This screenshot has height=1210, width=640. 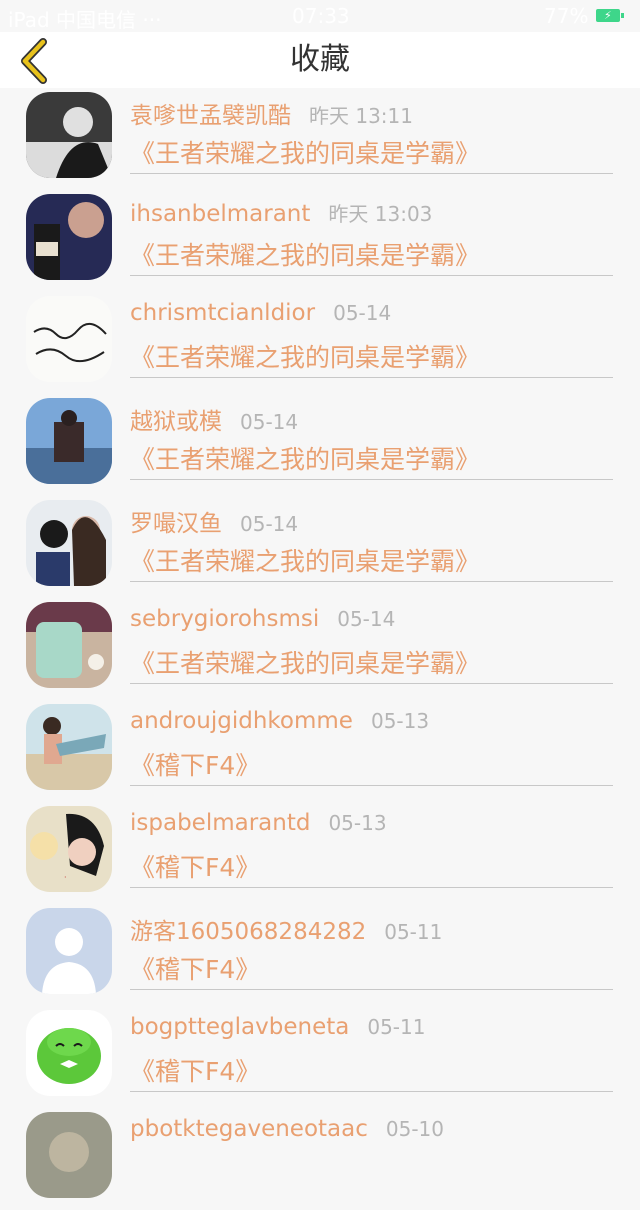 What do you see at coordinates (176, 524) in the screenshot?
I see `user-name: 罗嘬汉鱼` at bounding box center [176, 524].